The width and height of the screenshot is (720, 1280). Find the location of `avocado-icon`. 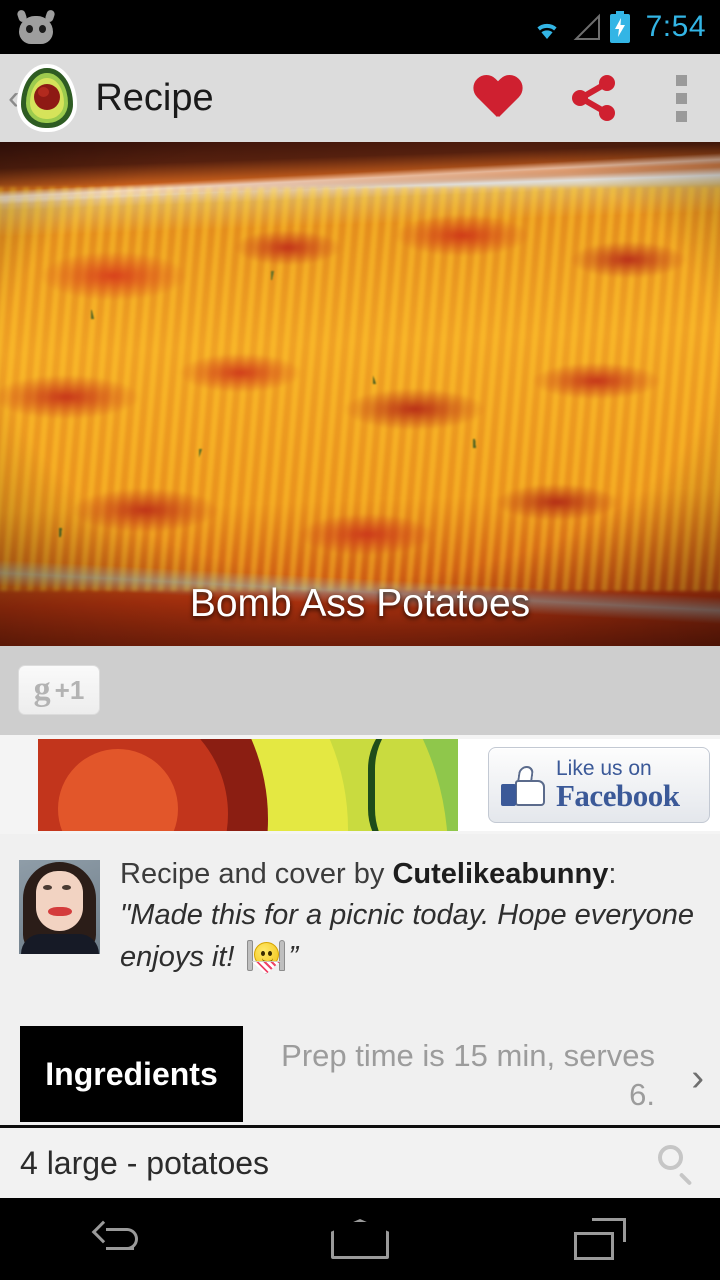

avocado-icon is located at coordinates (47, 98).